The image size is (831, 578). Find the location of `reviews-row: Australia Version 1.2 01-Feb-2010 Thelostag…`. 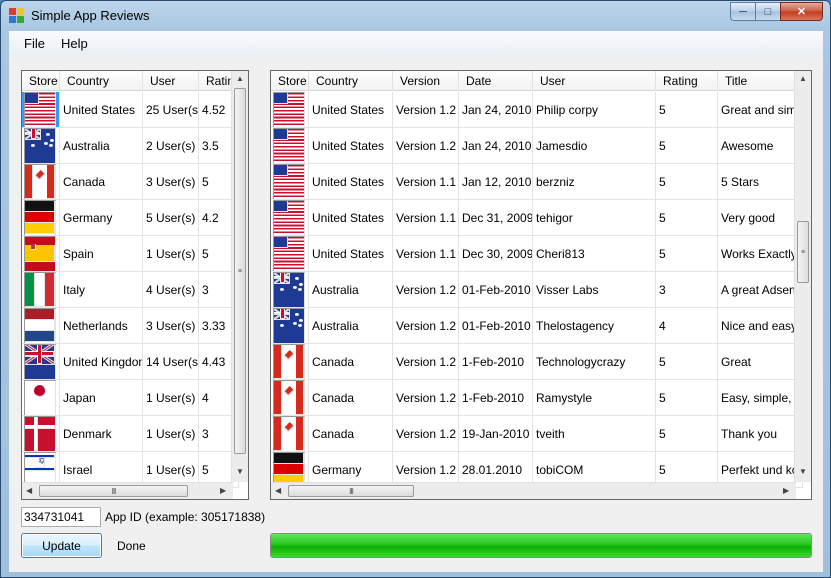

reviews-row: Australia Version 1.2 01-Feb-2010 Thelostag… is located at coordinates (537, 326).